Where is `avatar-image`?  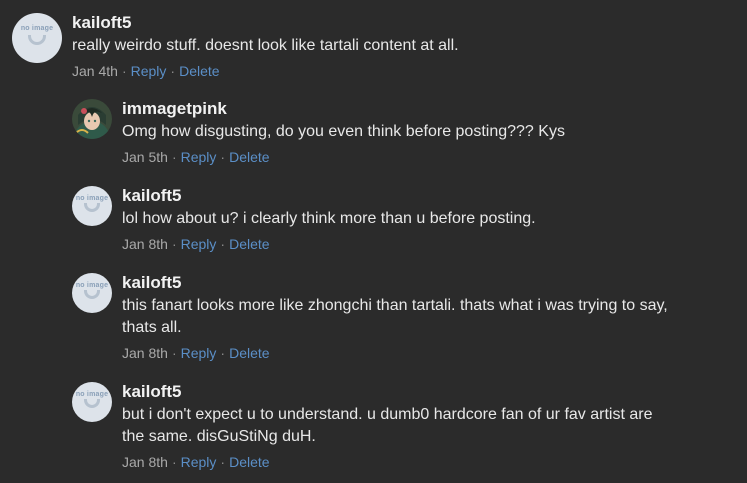
avatar-image is located at coordinates (92, 119).